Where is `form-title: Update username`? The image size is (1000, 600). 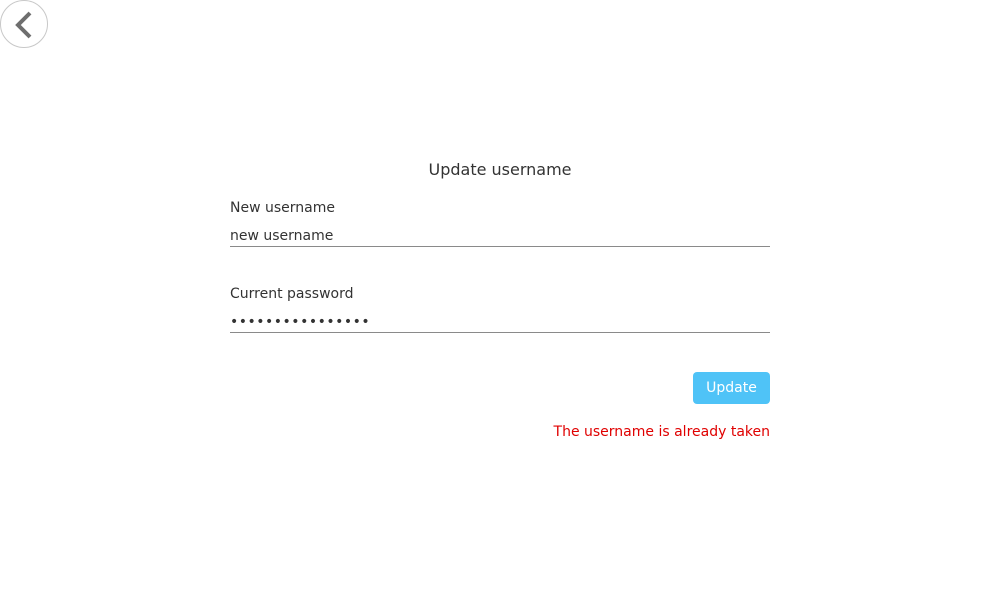
form-title: Update username is located at coordinates (500, 169).